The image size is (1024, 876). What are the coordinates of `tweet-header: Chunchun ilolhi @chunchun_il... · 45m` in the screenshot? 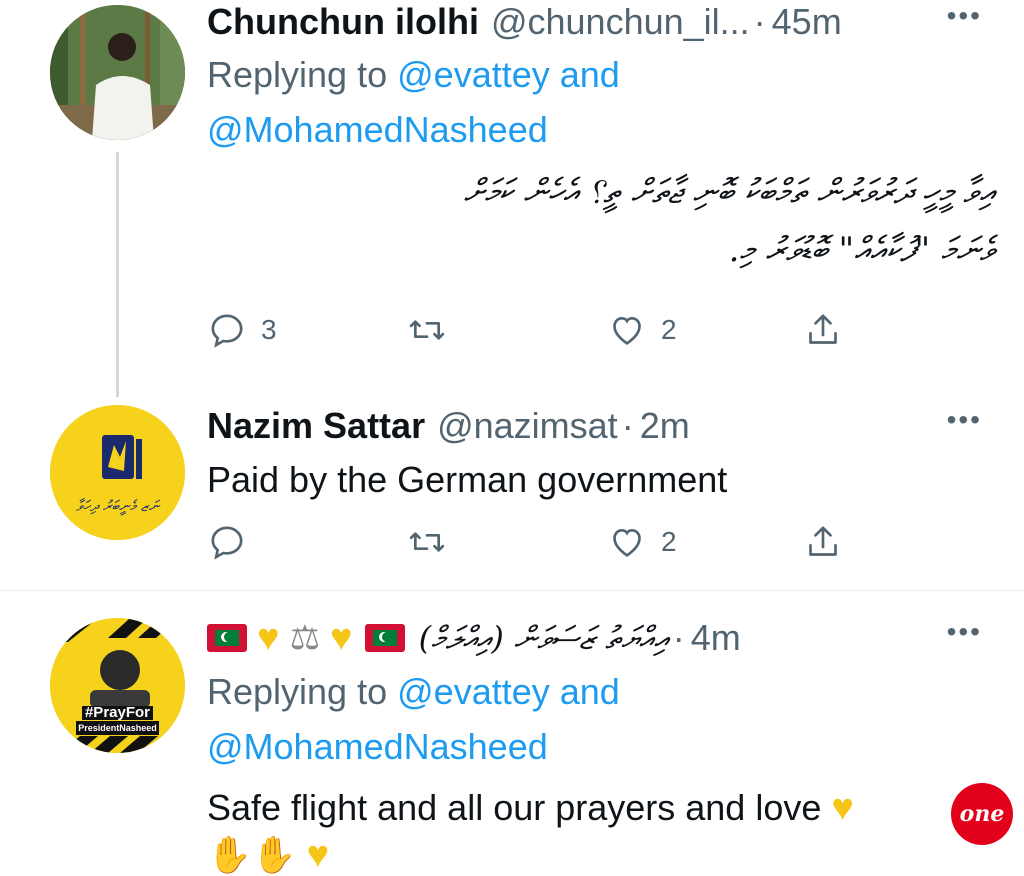 It's located at (600, 22).